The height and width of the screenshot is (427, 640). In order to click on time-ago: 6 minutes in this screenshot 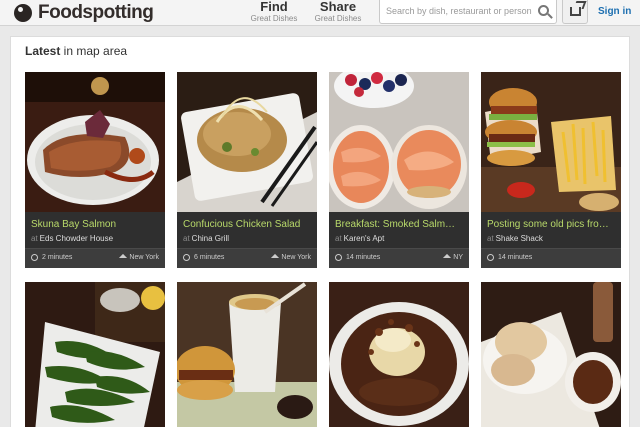, I will do `click(203, 257)`.